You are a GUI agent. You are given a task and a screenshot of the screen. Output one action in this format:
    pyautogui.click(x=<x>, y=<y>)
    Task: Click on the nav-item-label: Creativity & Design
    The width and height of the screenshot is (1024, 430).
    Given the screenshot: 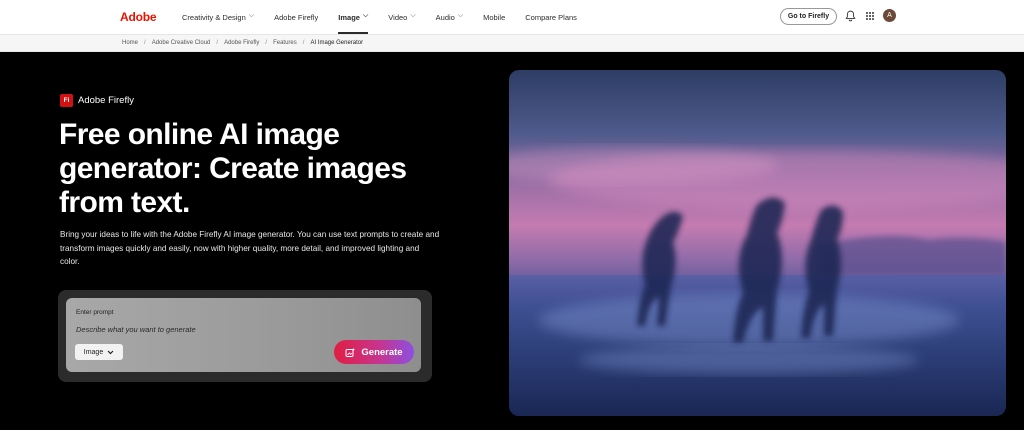 What is the action you would take?
    pyautogui.click(x=214, y=17)
    